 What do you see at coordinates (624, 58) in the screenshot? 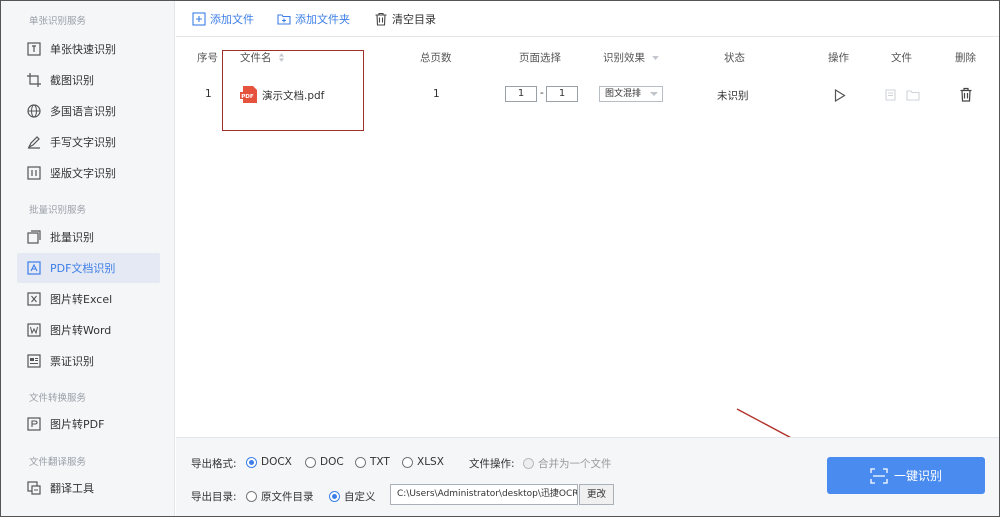
I see `col-header-effect-label: 识别效果` at bounding box center [624, 58].